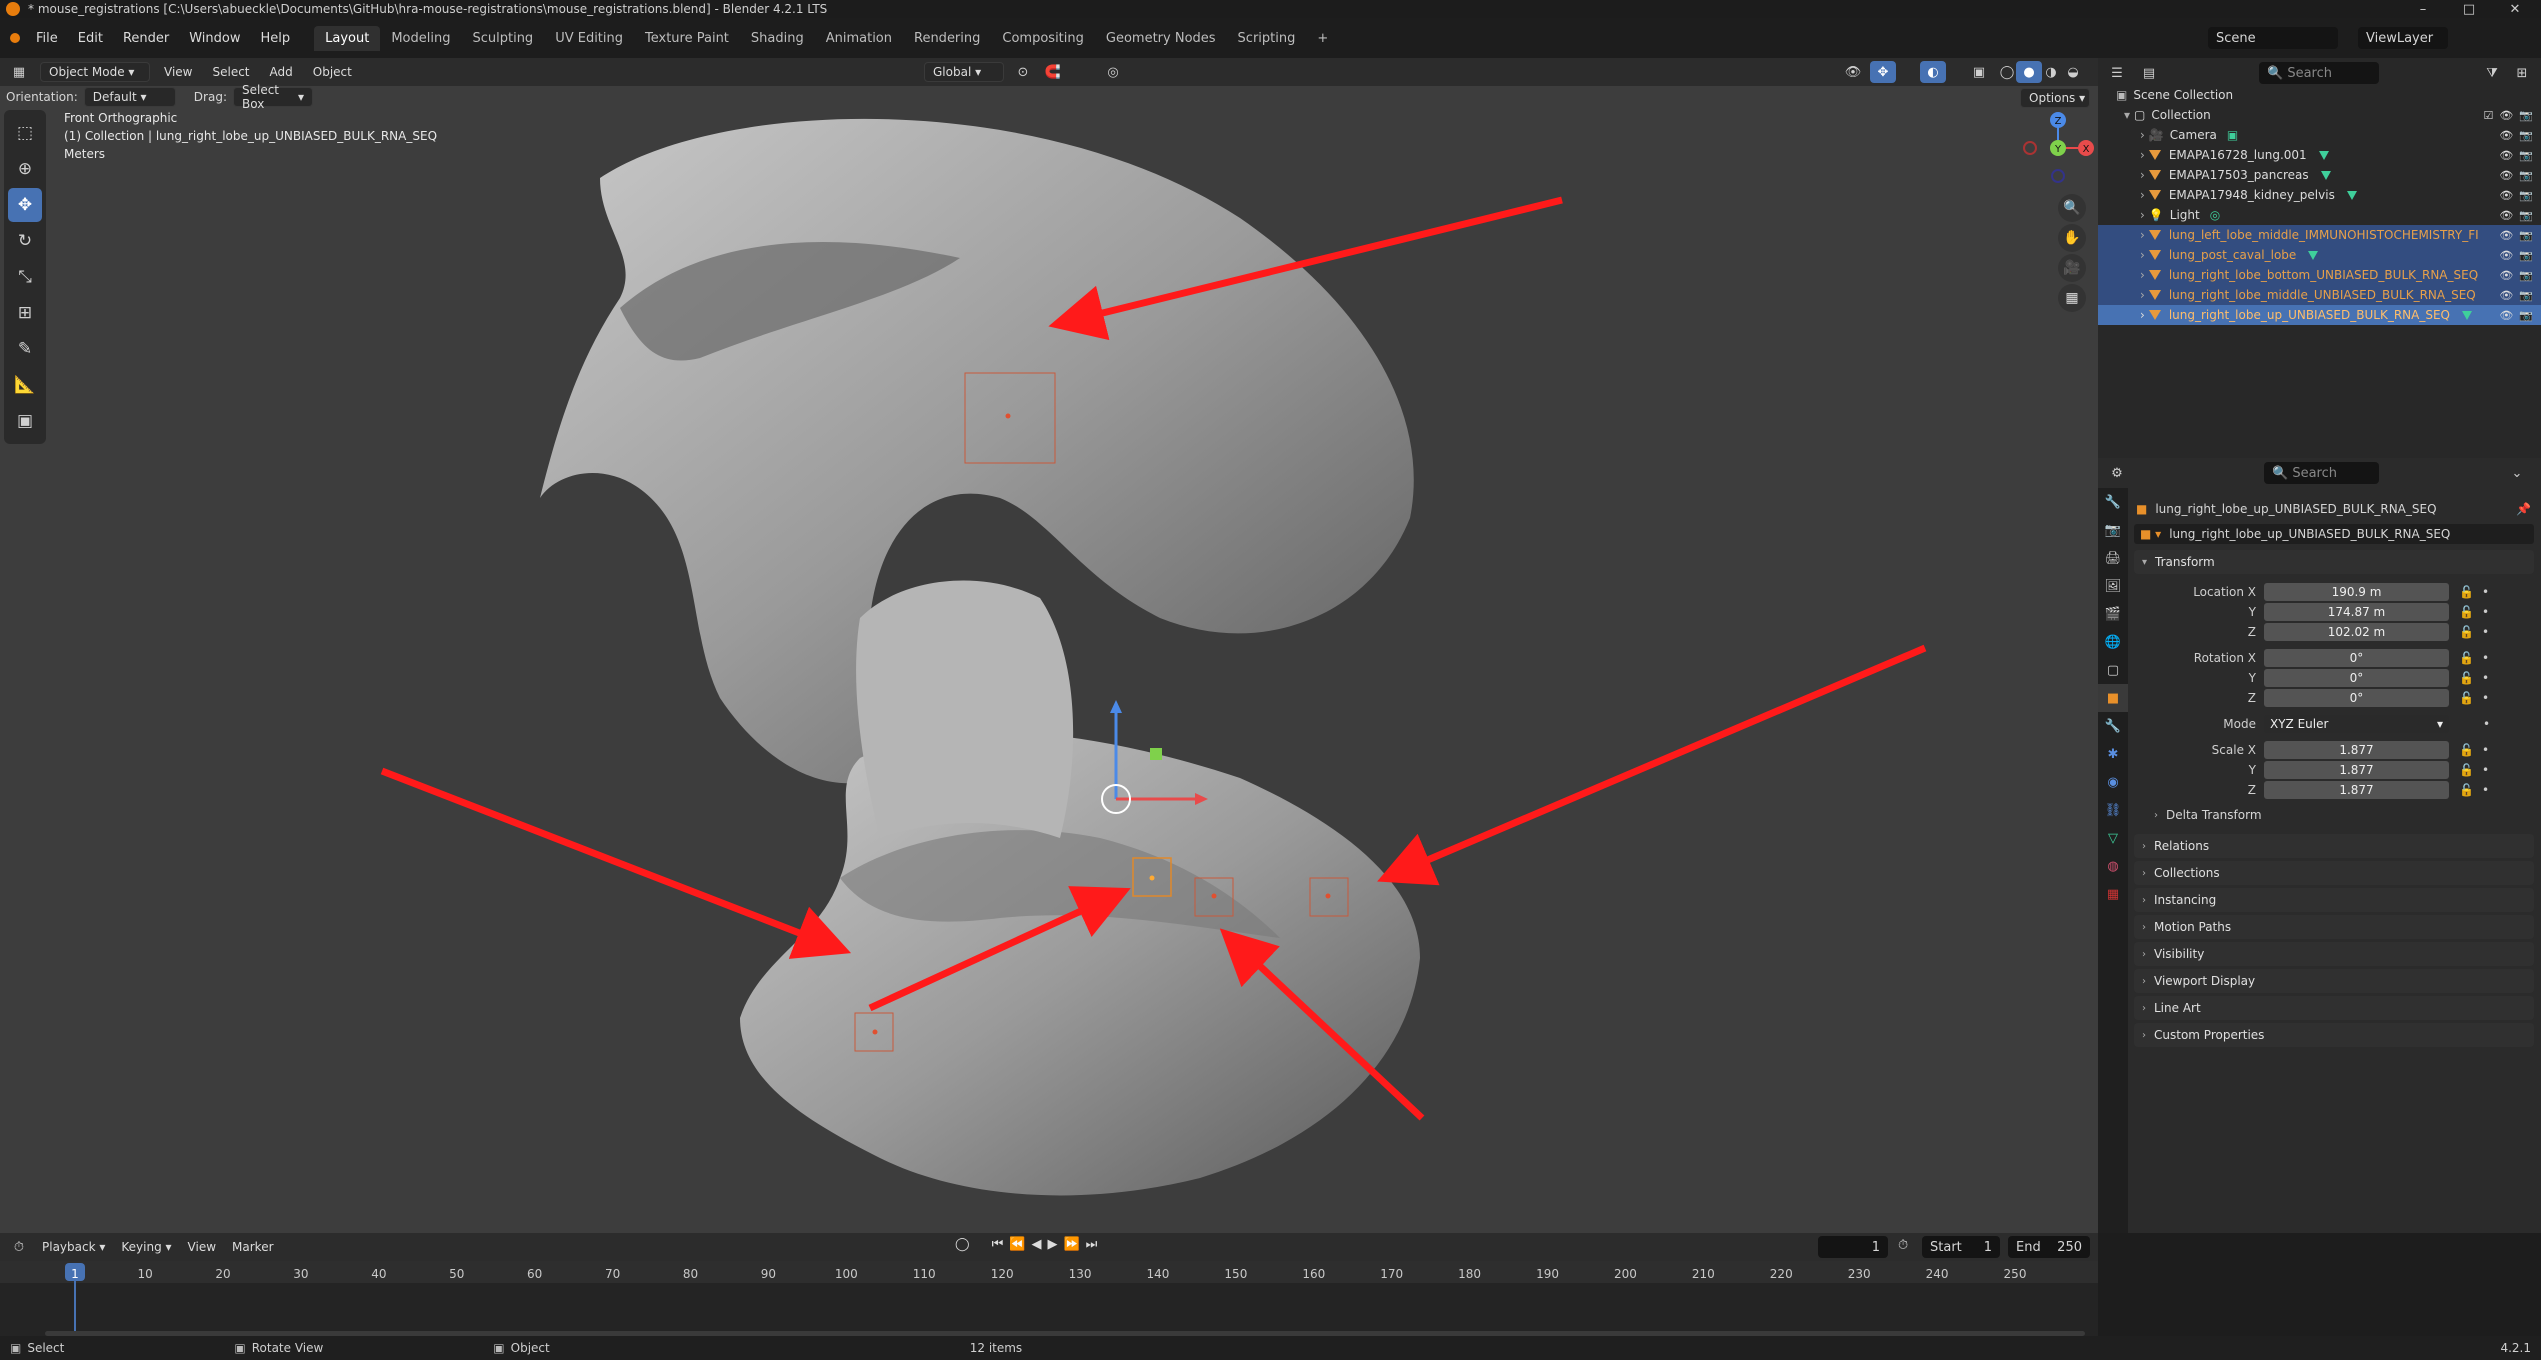 The height and width of the screenshot is (1360, 2541). I want to click on play-icon: ▶, so click(1052, 1244).